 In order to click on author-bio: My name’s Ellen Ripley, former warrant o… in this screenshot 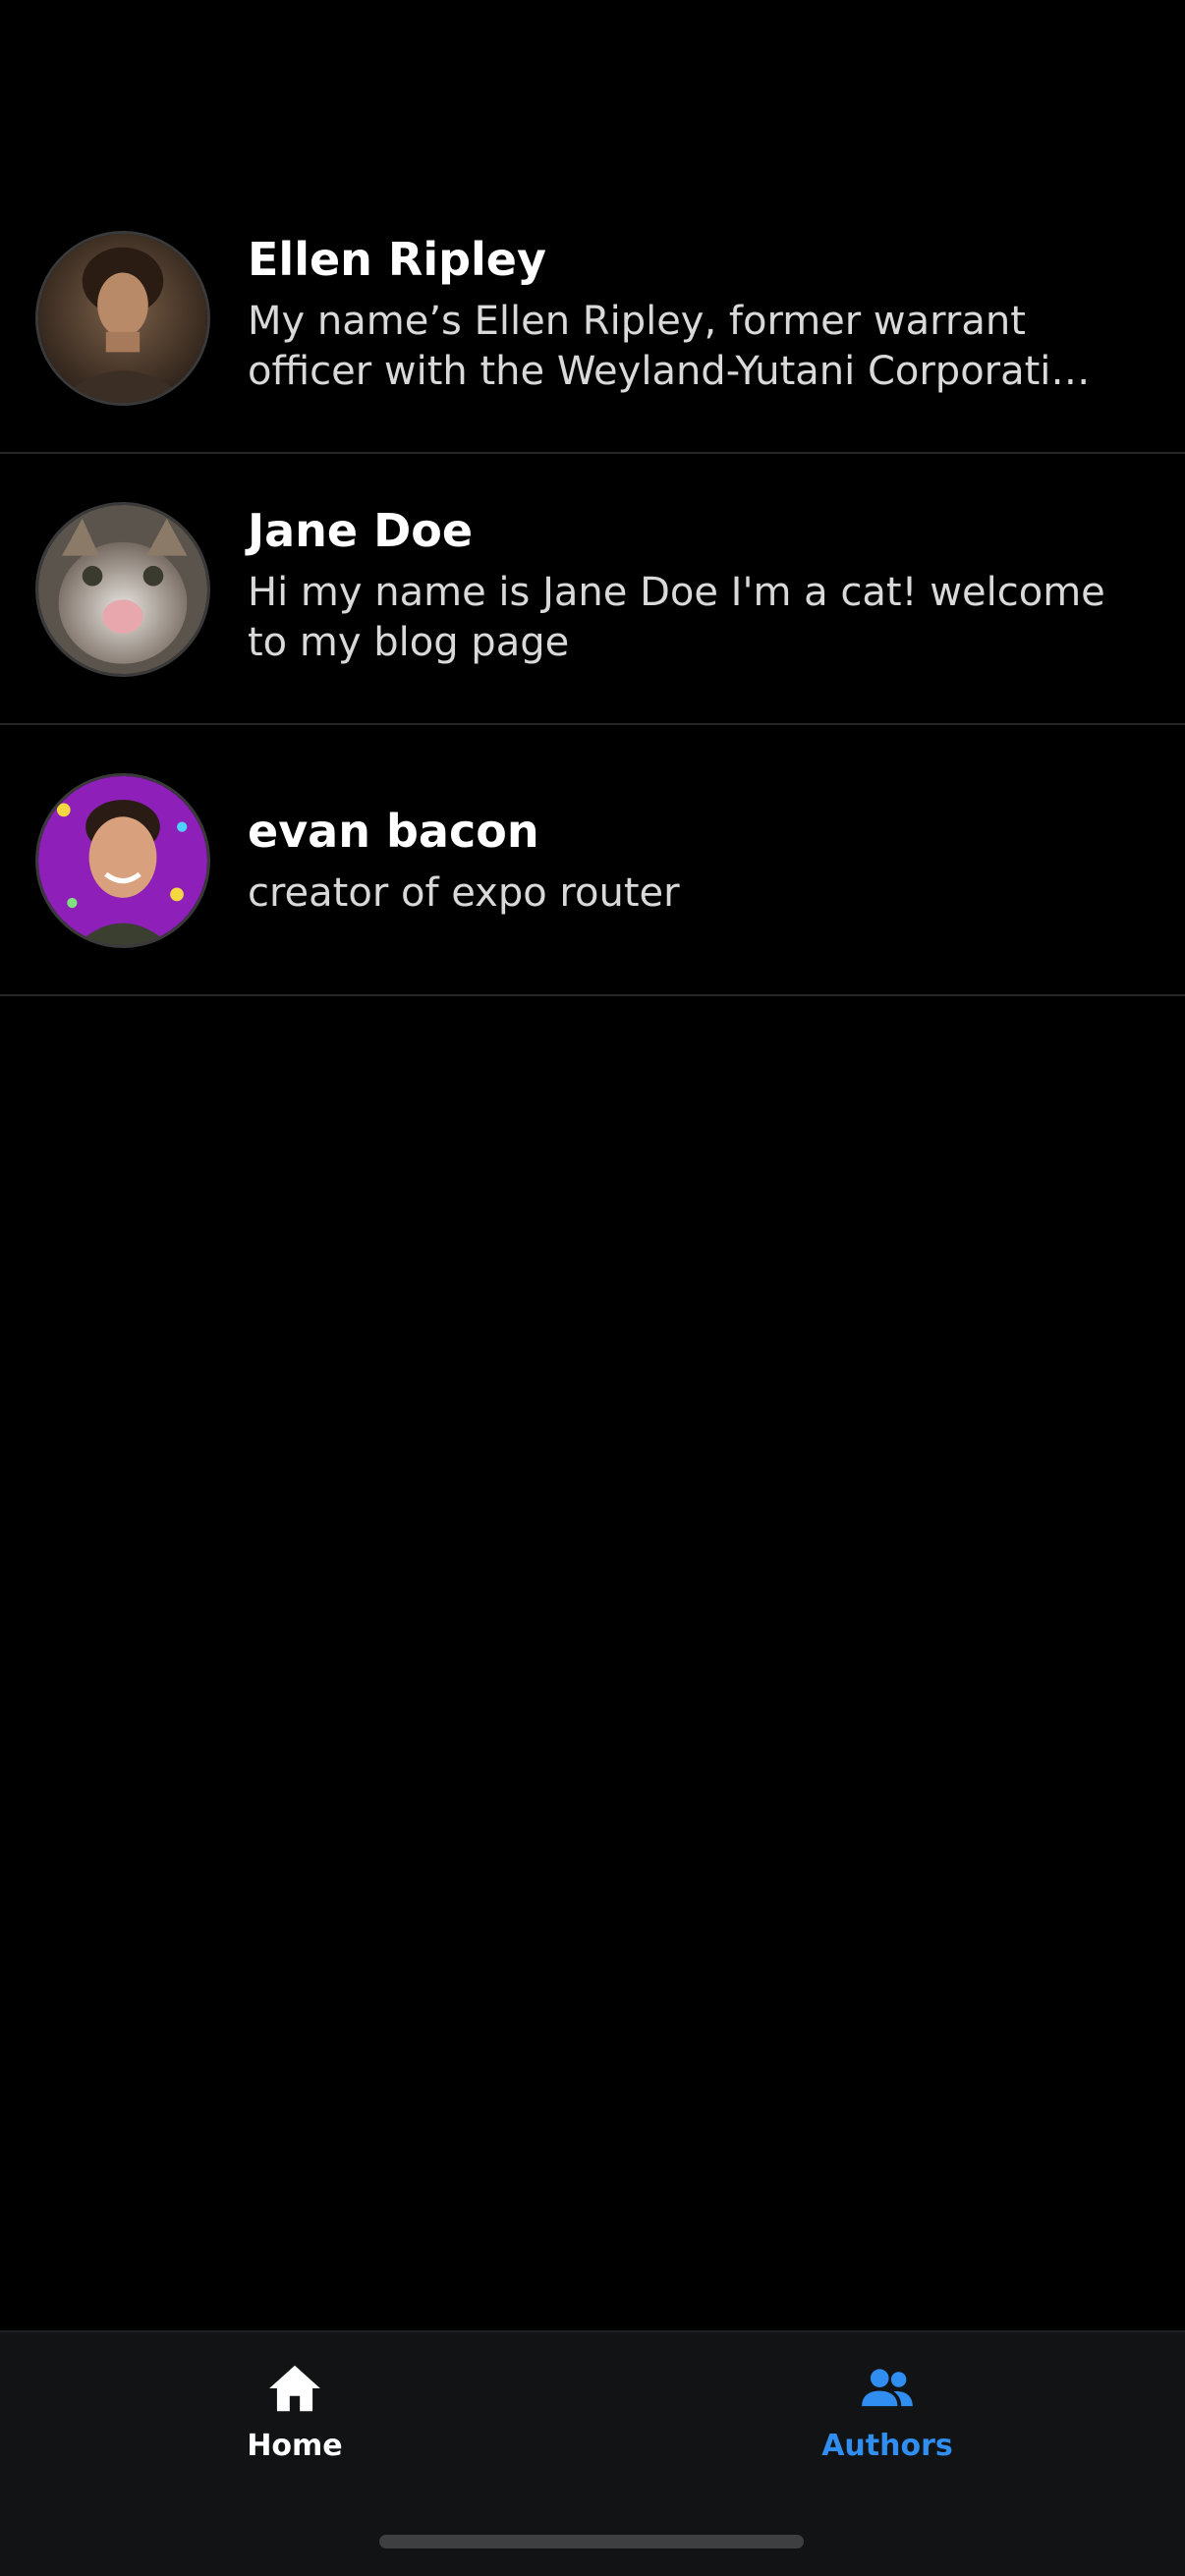, I will do `click(670, 346)`.